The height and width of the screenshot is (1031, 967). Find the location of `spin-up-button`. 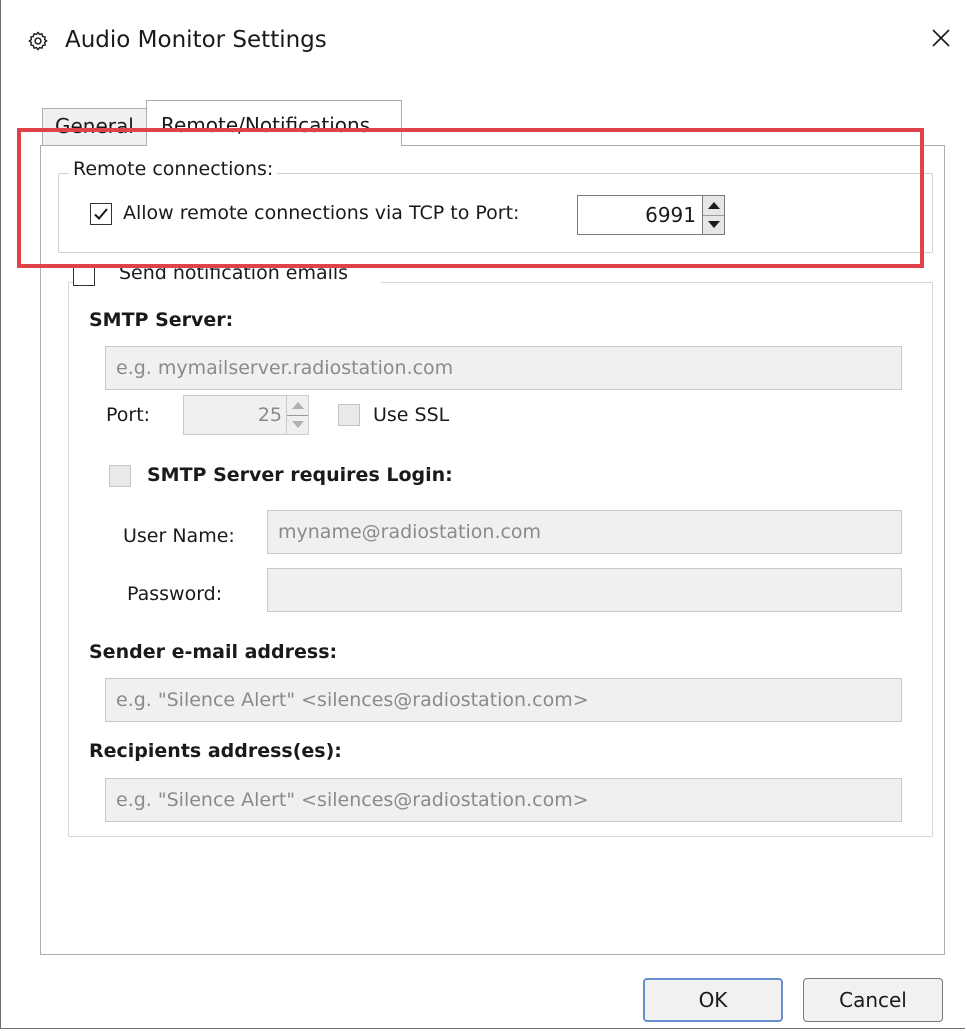

spin-up-button is located at coordinates (297, 406).